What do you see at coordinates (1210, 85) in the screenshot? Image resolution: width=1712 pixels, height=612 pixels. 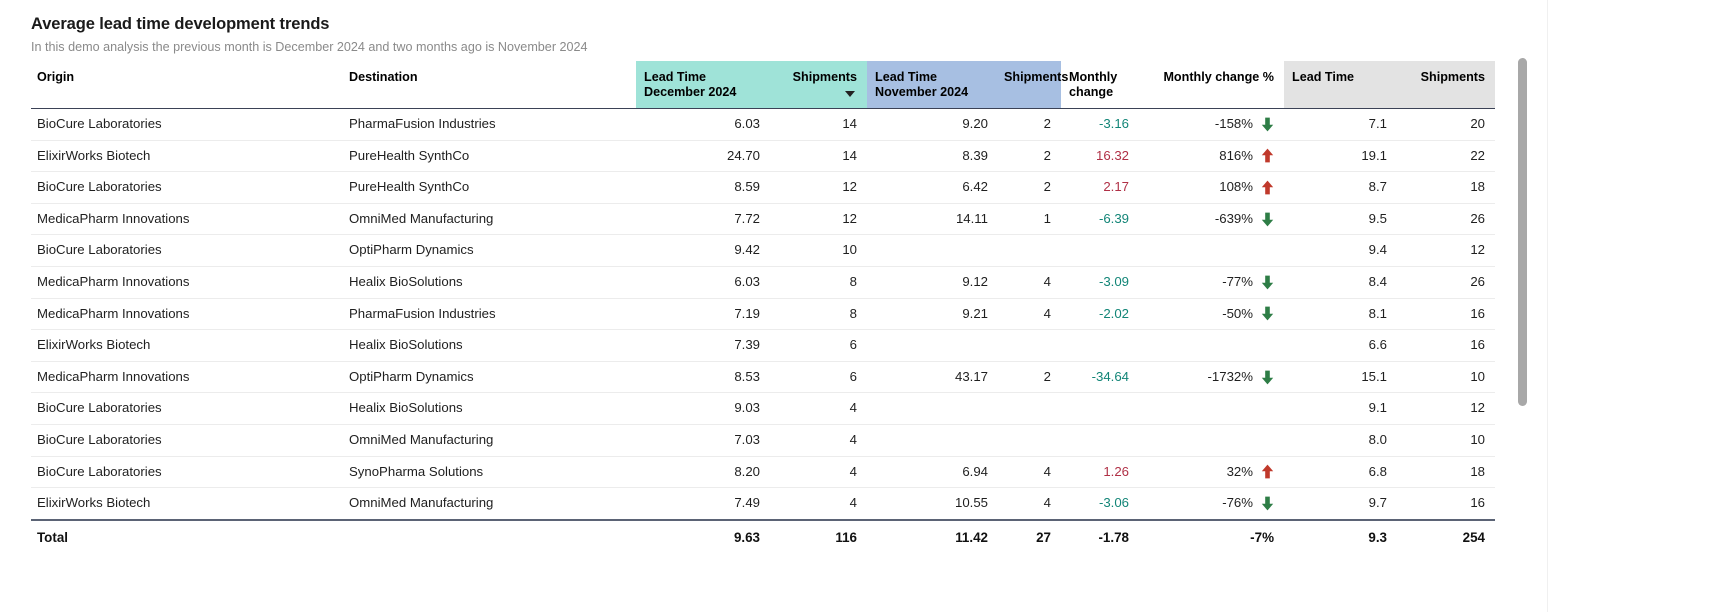 I see `column-header-monthly-change-pct: Monthly change %` at bounding box center [1210, 85].